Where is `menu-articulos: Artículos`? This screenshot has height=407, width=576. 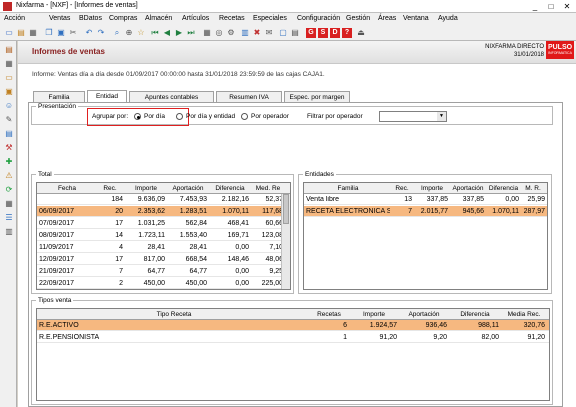 menu-articulos: Artículos is located at coordinates (195, 18).